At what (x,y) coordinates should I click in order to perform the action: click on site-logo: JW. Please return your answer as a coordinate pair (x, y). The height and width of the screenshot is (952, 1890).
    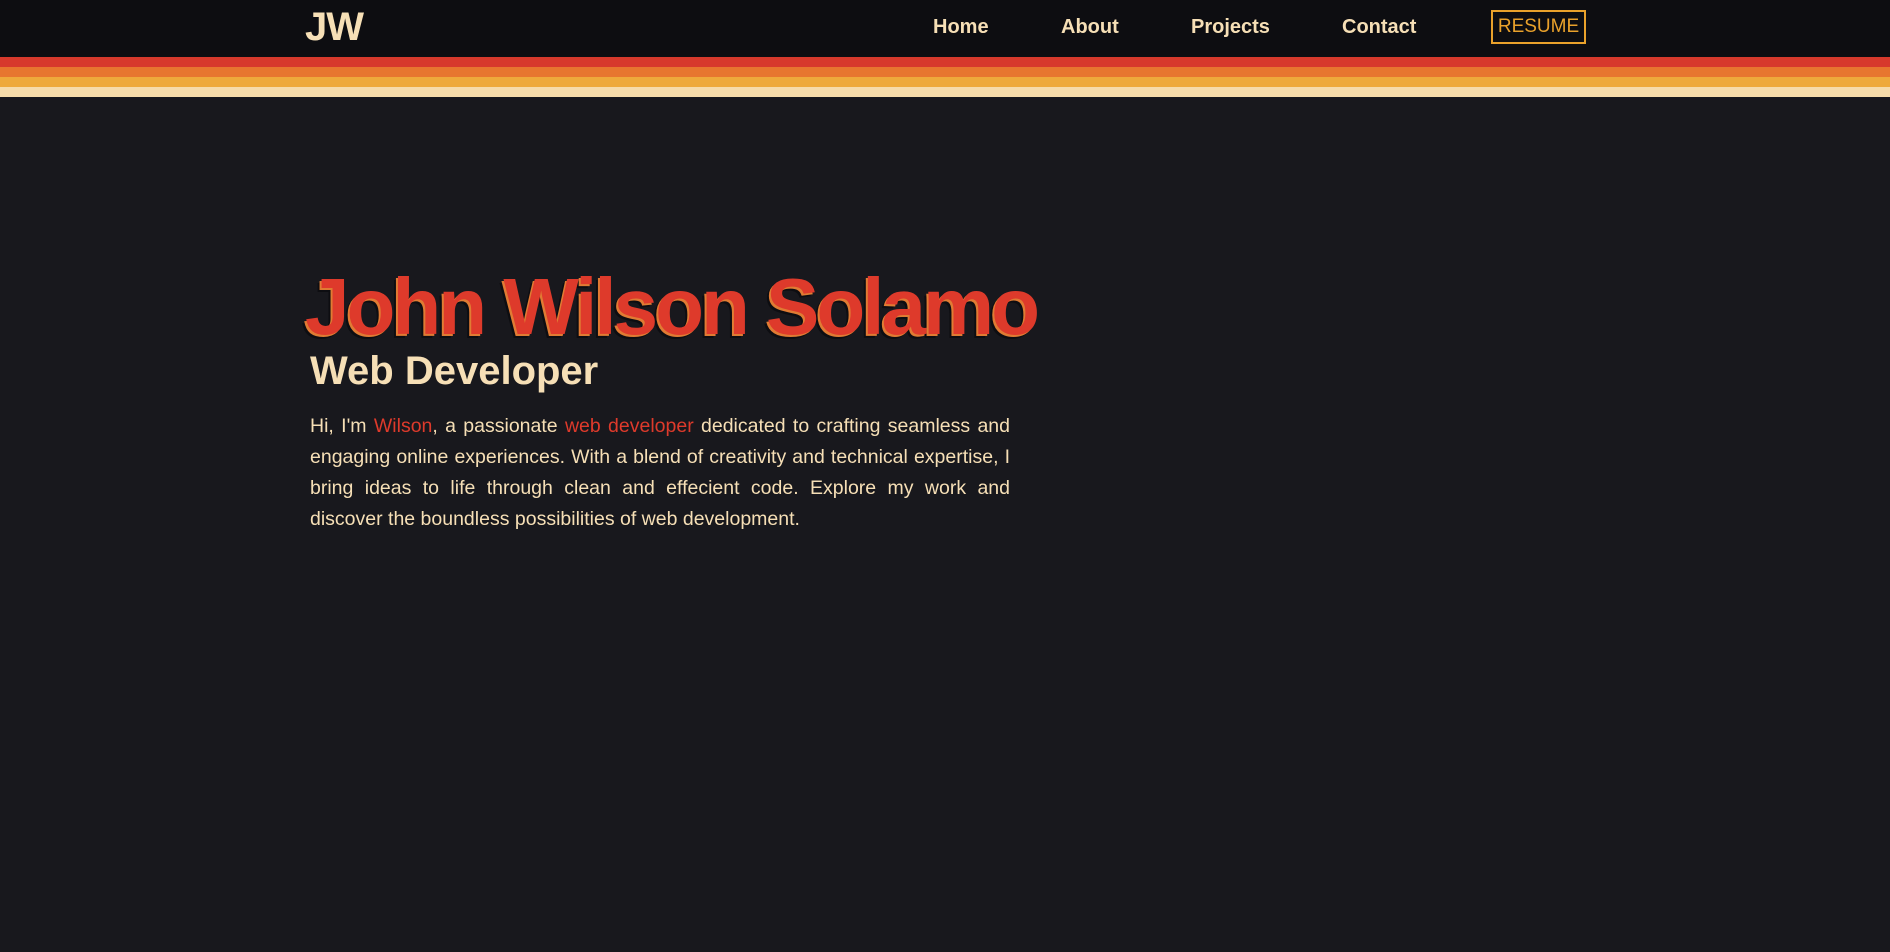
    Looking at the image, I should click on (334, 27).